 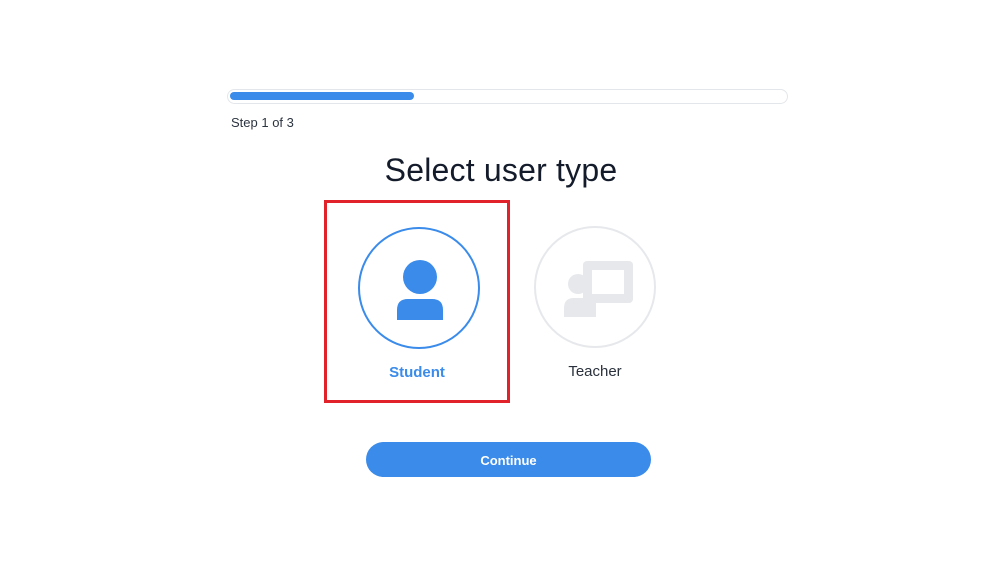 I want to click on student-option-circle, so click(x=419, y=288).